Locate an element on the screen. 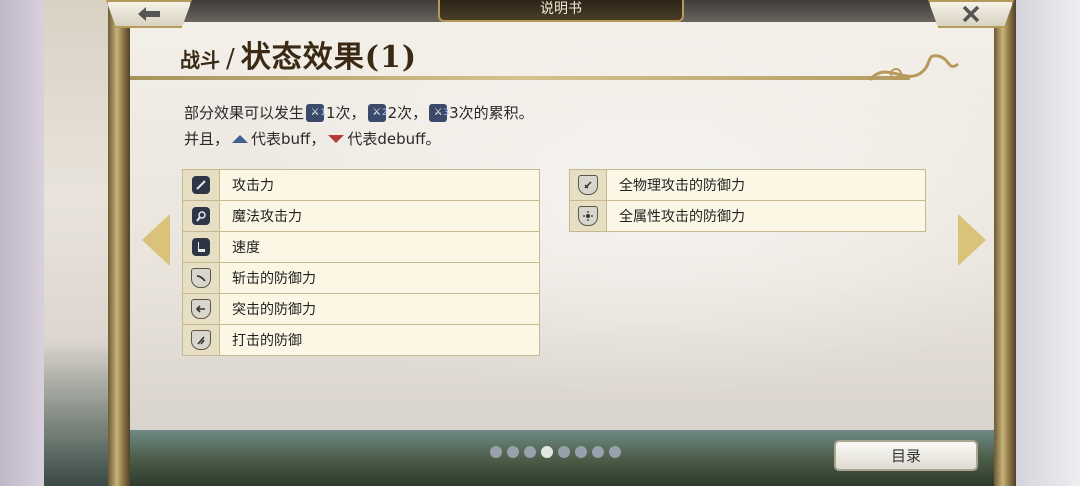 The image size is (1080, 486). debuff-icon is located at coordinates (336, 139).